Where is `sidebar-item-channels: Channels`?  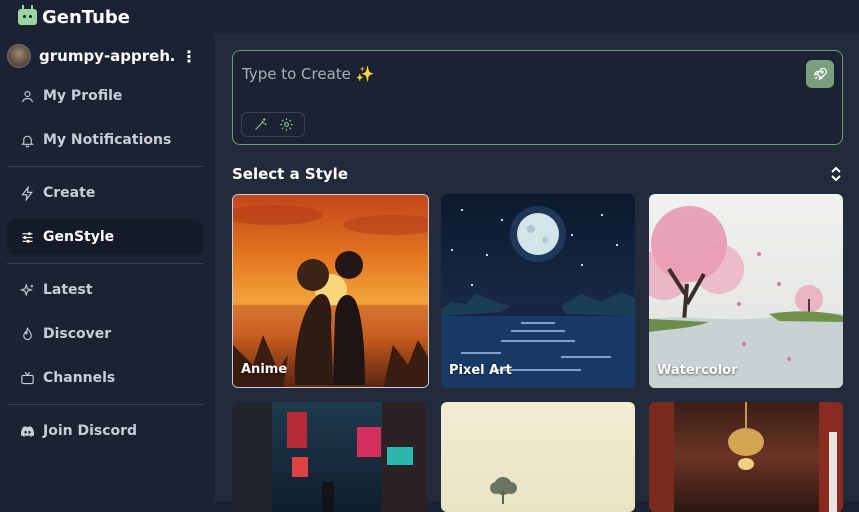 sidebar-item-channels: Channels is located at coordinates (105, 378).